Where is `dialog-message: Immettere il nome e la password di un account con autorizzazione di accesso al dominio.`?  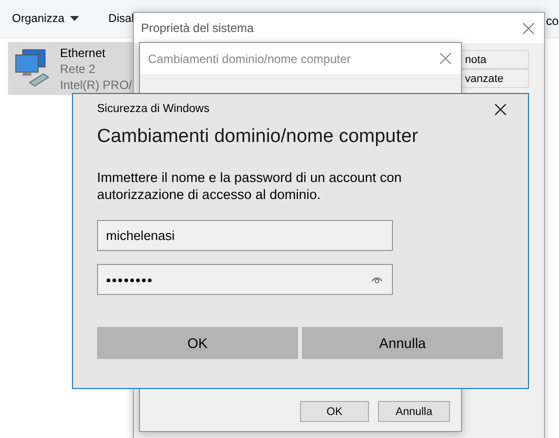 dialog-message: Immettere il nome e la password di un account con autorizzazione di accesso al dominio. is located at coordinates (250, 186).